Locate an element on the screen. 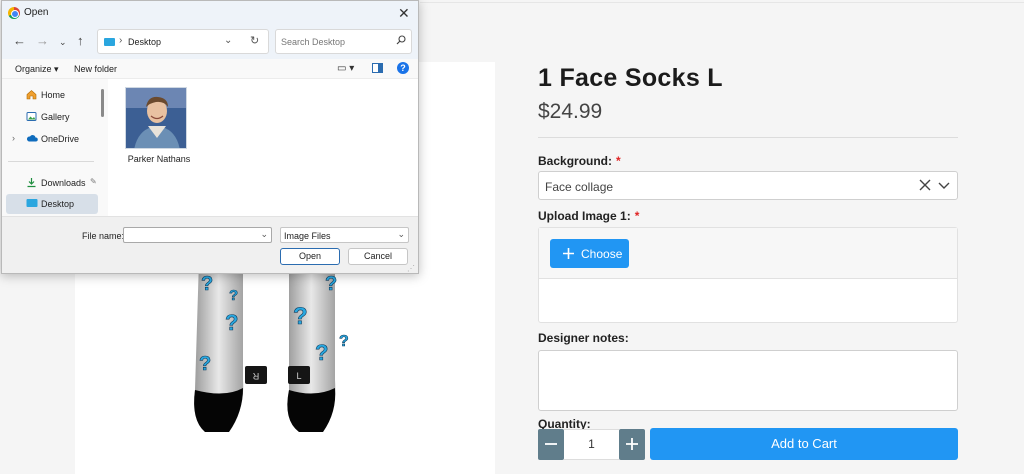 This screenshot has width=1024, height=474. sidebar-item-home: Home is located at coordinates (52, 95).